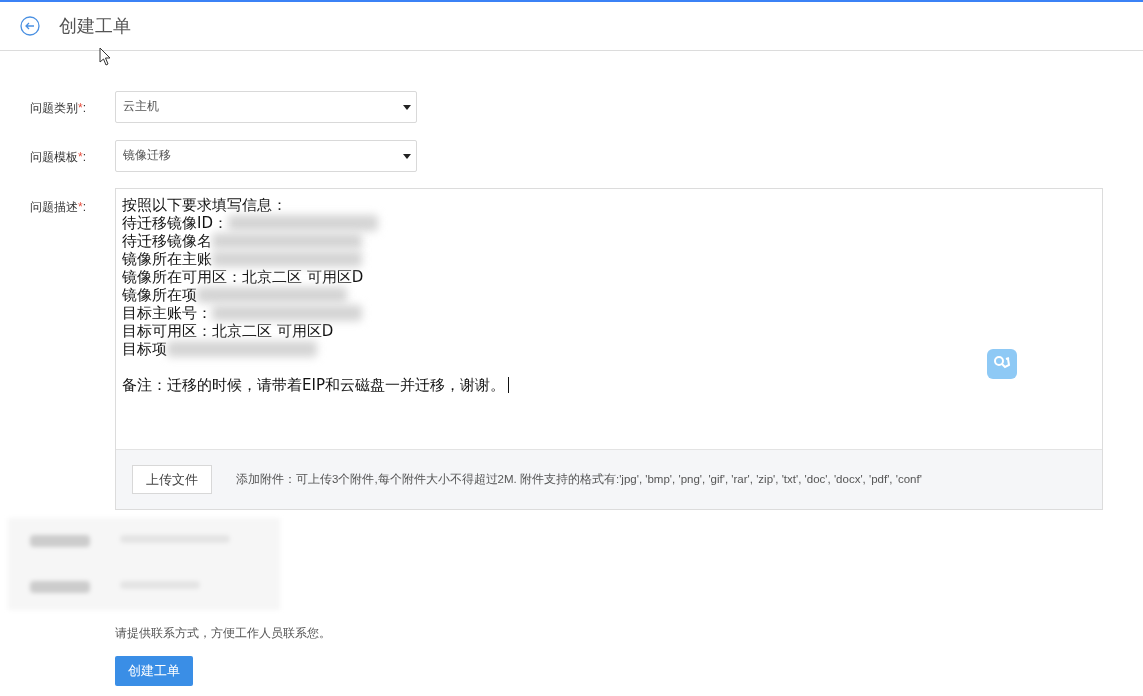 The image size is (1143, 696). I want to click on description-line: 镜像所在可用区：北京二区 可用区D, so click(243, 277).